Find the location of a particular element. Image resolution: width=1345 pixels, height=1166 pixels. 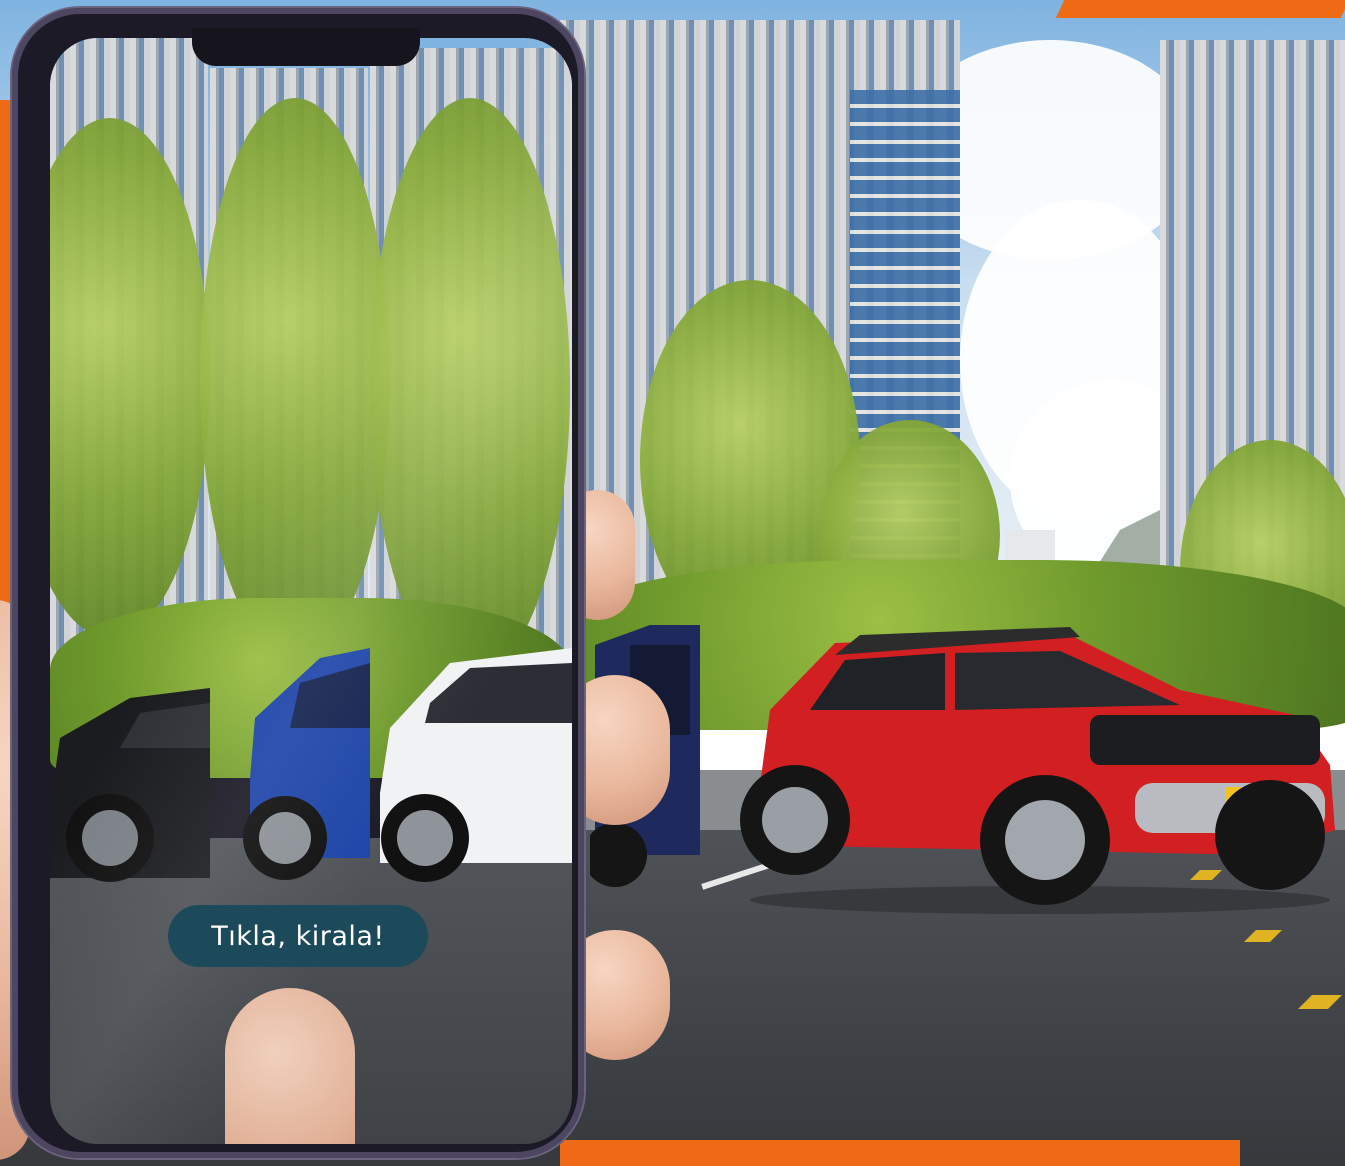

rent-now-button: Tıkla, kirala! is located at coordinates (298, 936).